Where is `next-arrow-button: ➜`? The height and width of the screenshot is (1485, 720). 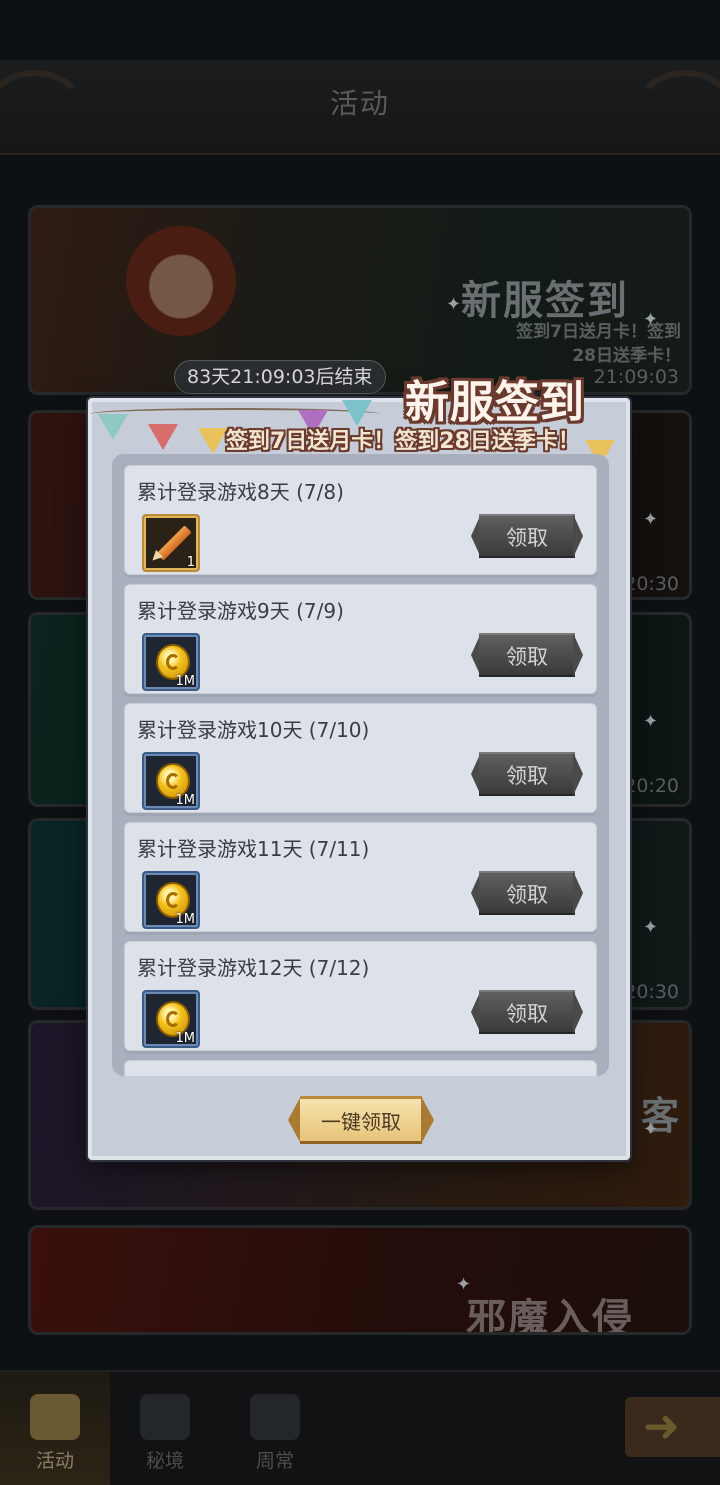
next-arrow-button: ➜ is located at coordinates (672, 1427).